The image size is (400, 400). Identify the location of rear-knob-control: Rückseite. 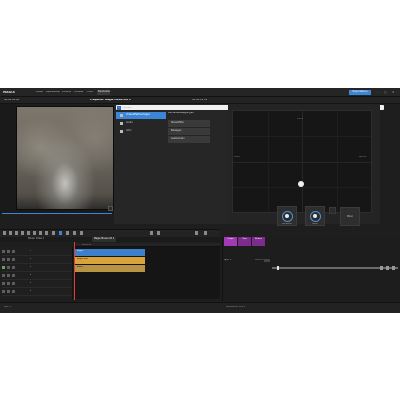
(287, 216).